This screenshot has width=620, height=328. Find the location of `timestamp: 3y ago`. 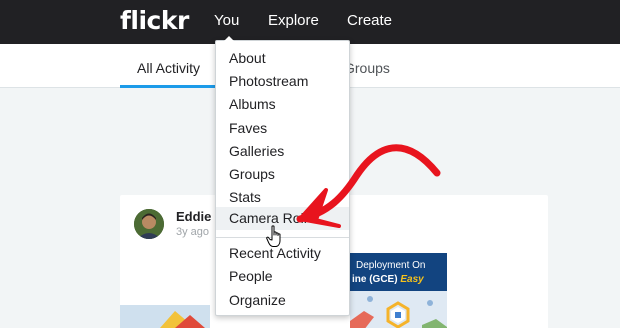

timestamp: 3y ago is located at coordinates (193, 232).